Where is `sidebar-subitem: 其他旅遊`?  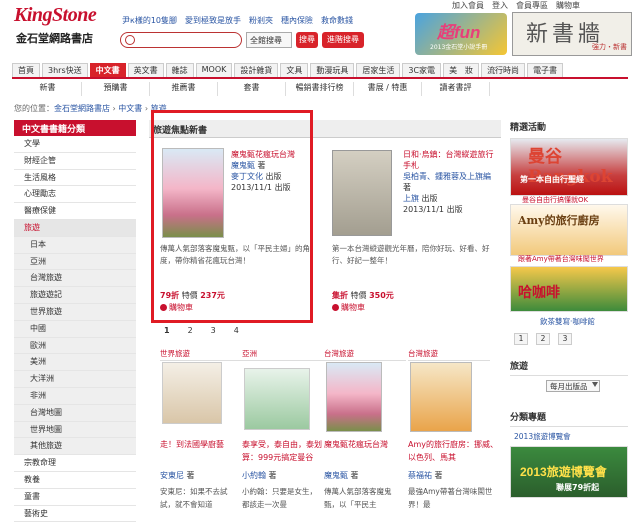
sidebar-subitem: 其他旅遊 is located at coordinates (75, 447).